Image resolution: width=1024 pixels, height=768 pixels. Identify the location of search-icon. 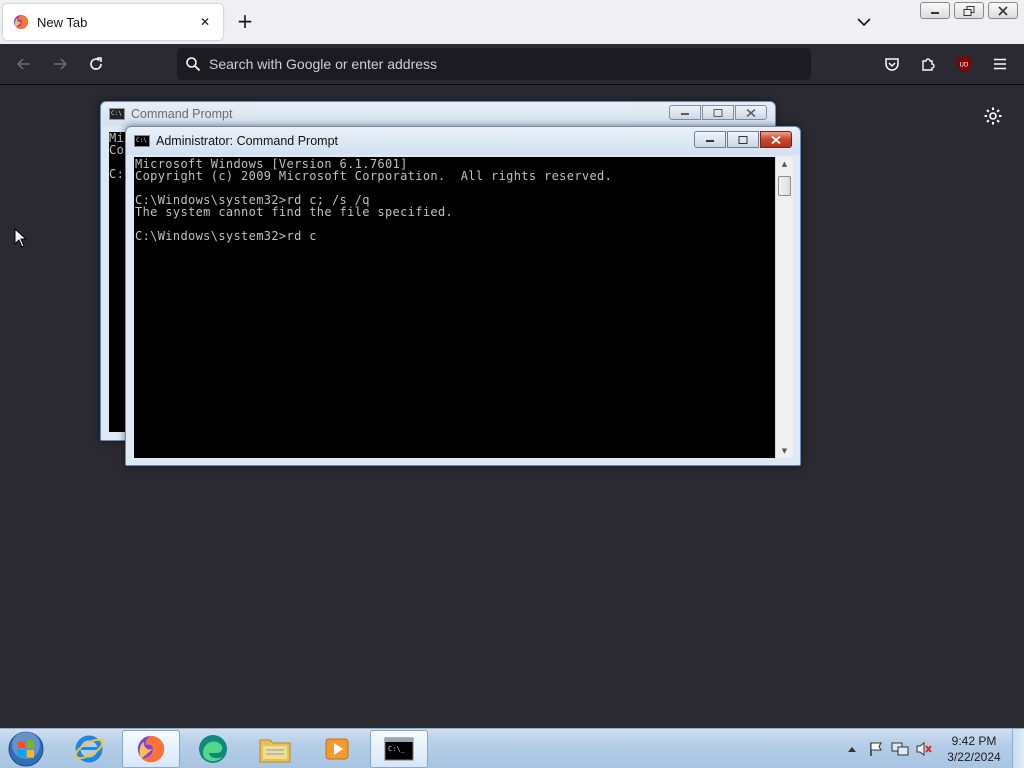
(193, 64).